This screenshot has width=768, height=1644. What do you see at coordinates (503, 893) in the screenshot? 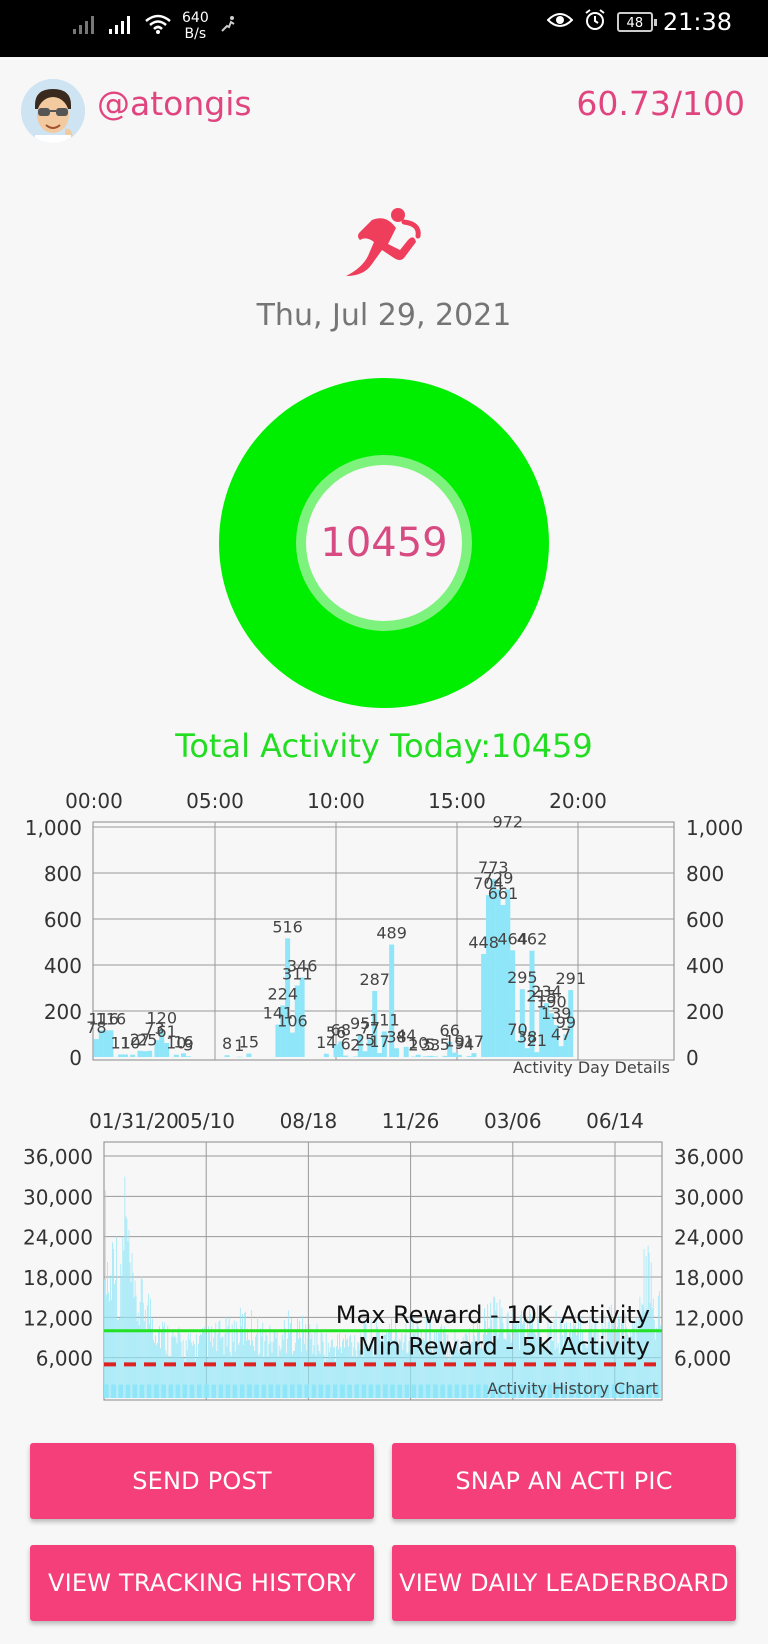
I see `day-chart-data-label: 661` at bounding box center [503, 893].